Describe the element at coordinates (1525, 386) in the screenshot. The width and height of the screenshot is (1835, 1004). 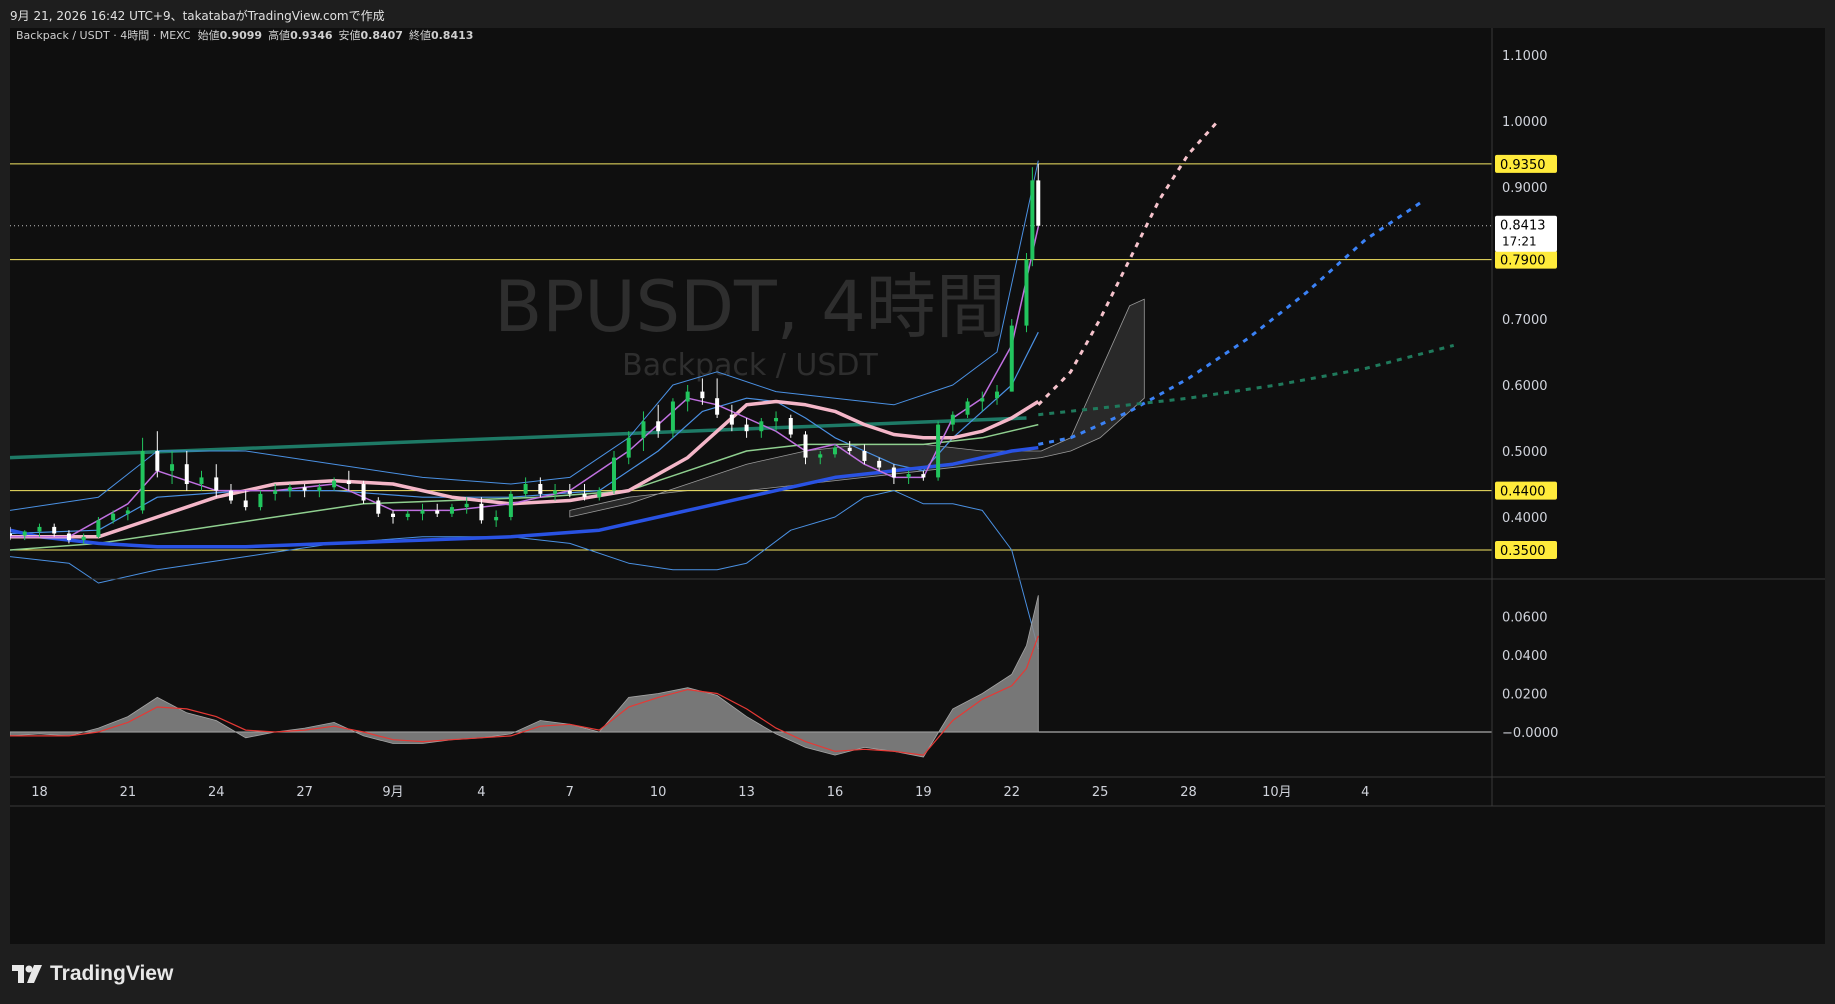
I see `price-tick-label: 0.6000` at that location.